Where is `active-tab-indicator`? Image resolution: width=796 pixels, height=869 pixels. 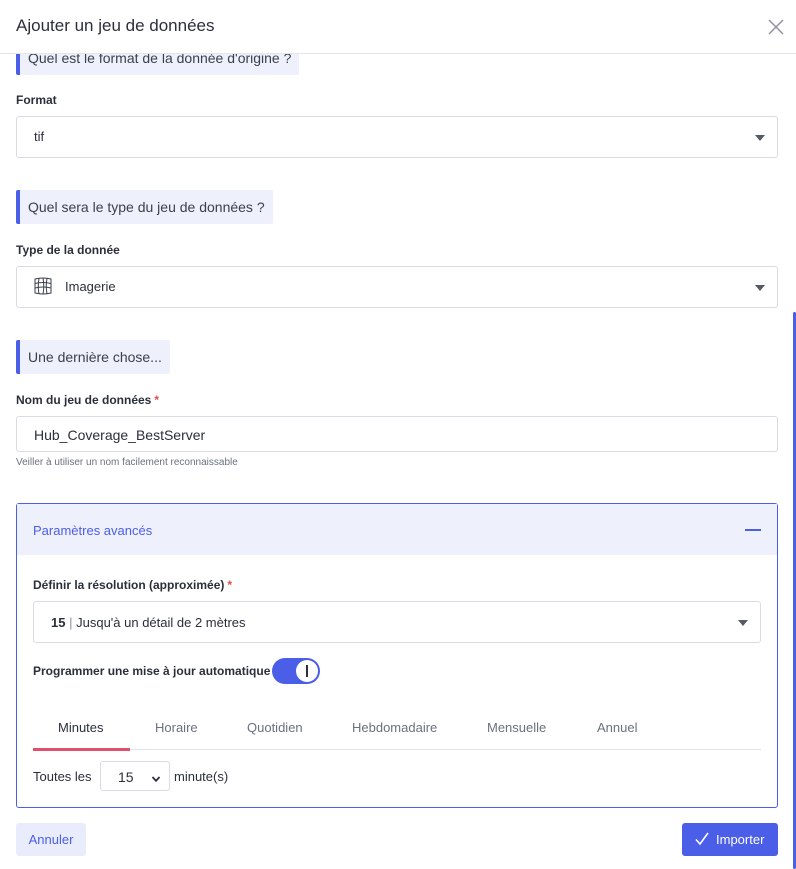 active-tab-indicator is located at coordinates (81, 749).